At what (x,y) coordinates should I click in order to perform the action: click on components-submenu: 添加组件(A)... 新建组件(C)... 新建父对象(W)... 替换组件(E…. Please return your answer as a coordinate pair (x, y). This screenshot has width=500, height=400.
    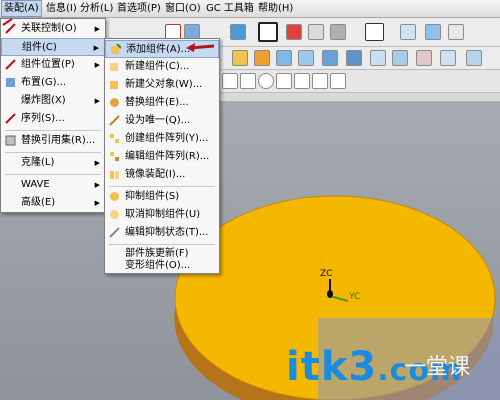
    Looking at the image, I should click on (162, 156).